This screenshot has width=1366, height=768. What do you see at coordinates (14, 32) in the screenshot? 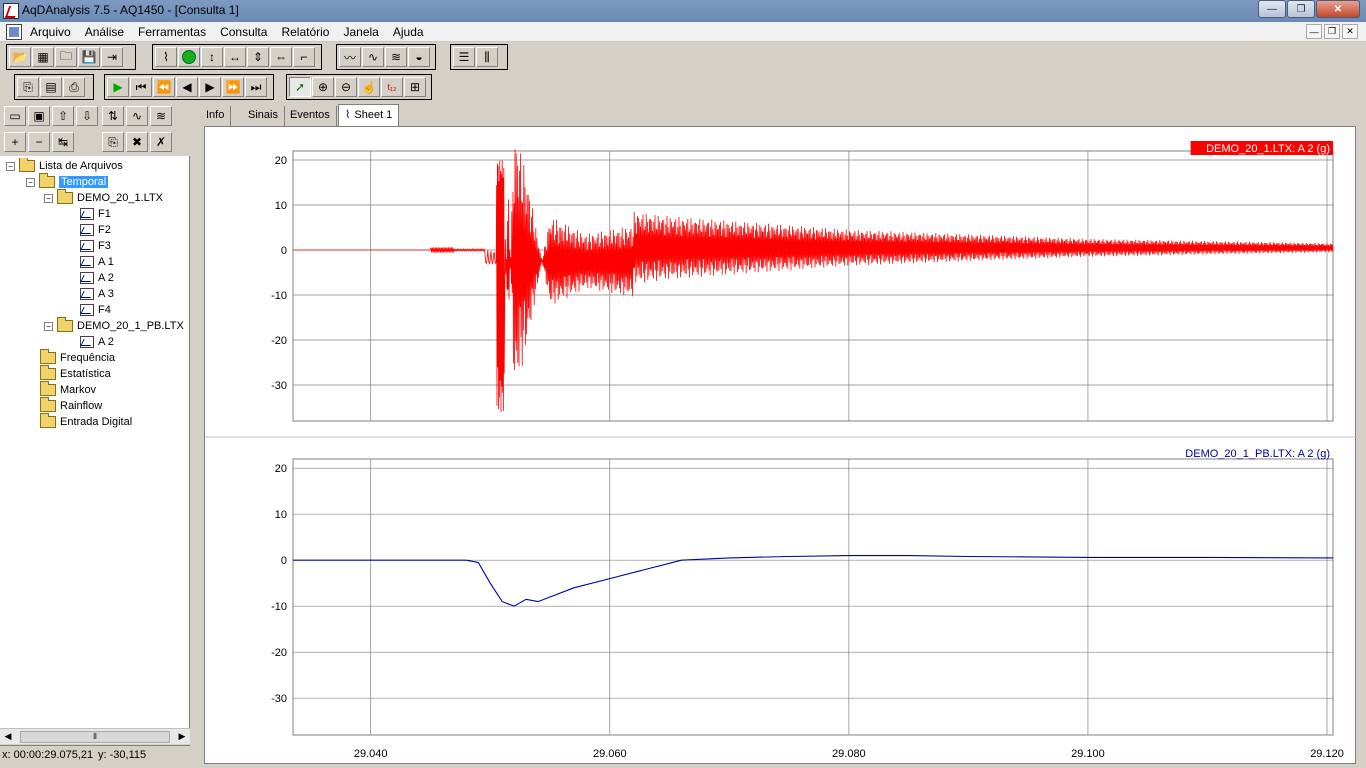
I see `document-icon` at bounding box center [14, 32].